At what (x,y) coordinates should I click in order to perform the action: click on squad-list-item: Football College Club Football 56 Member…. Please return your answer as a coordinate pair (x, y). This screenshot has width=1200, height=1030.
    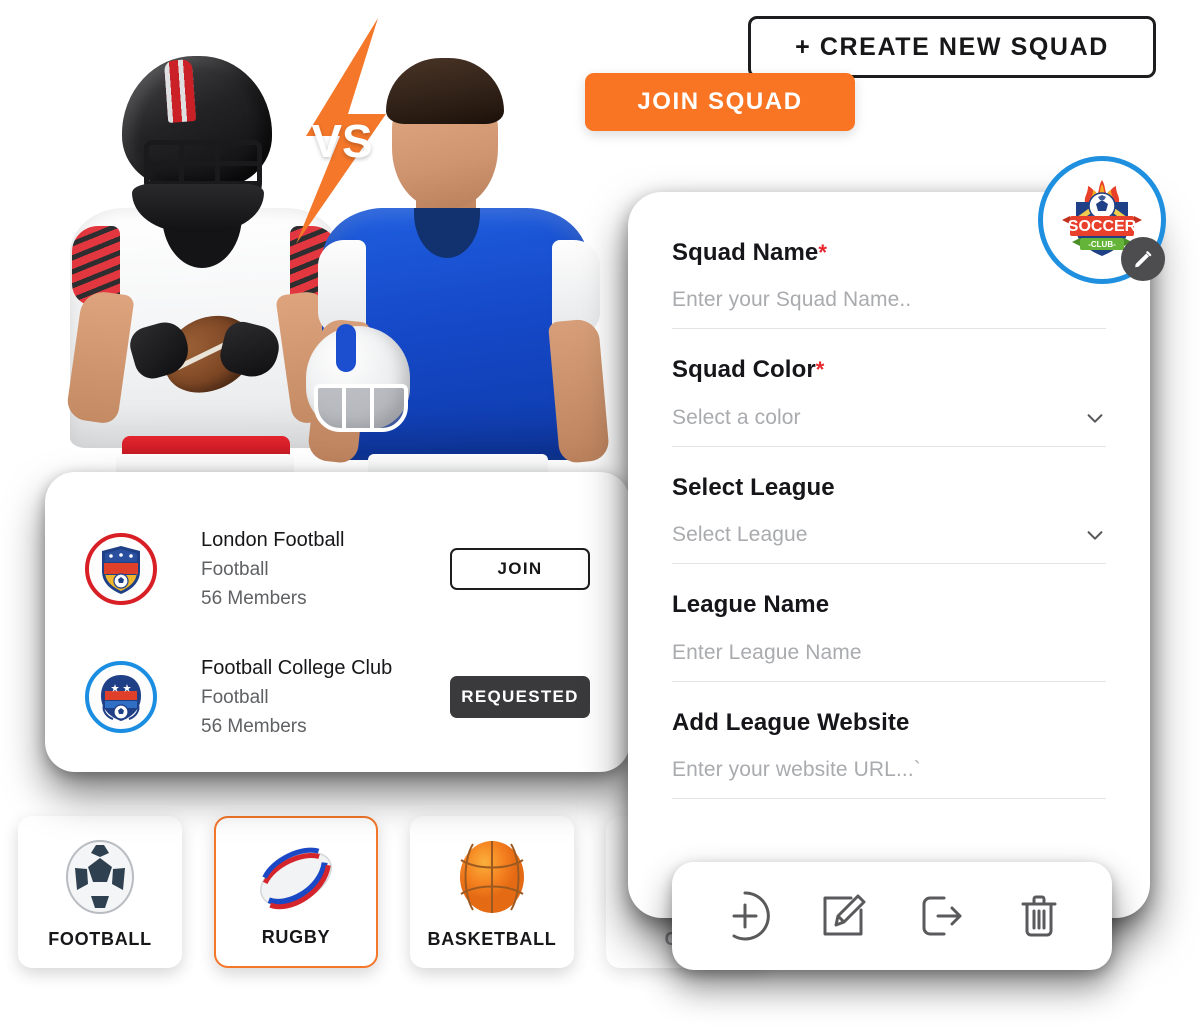
    Looking at the image, I should click on (337, 697).